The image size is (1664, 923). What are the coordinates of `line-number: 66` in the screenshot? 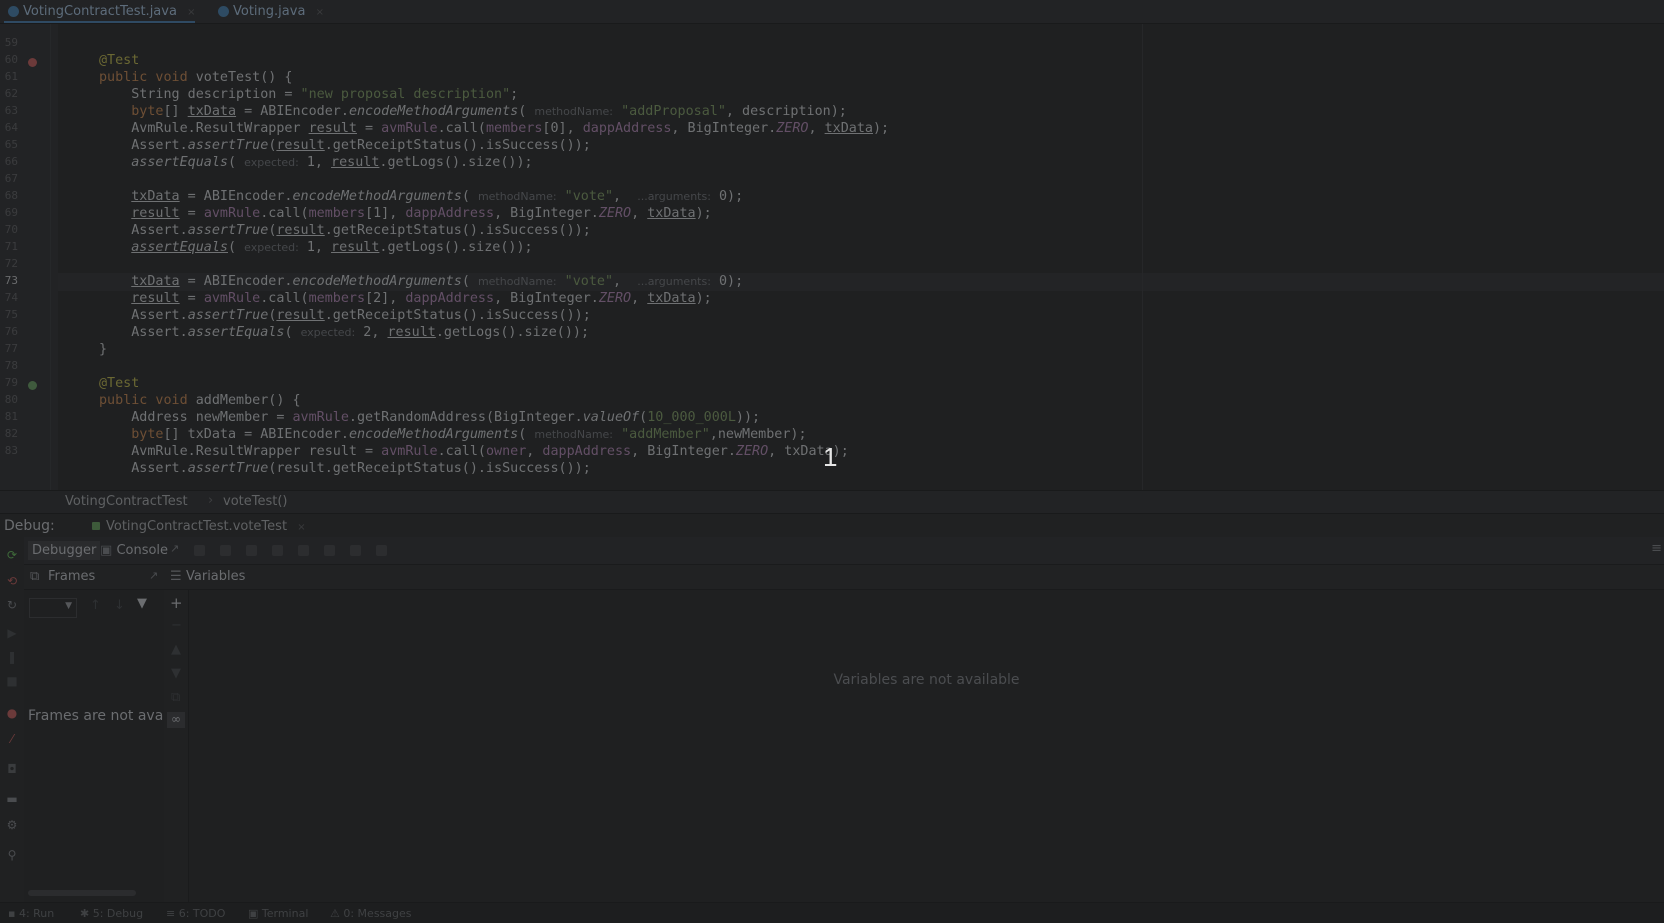 It's located at (11, 161).